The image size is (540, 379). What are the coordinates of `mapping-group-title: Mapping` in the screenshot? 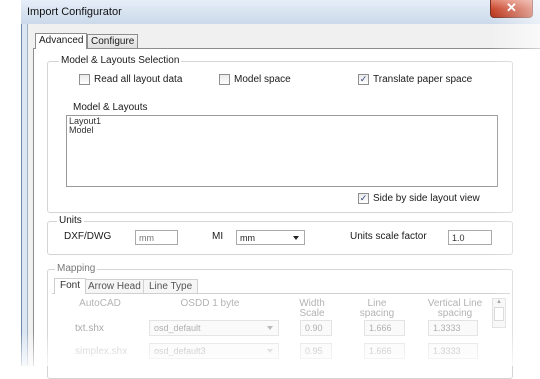 It's located at (76, 268).